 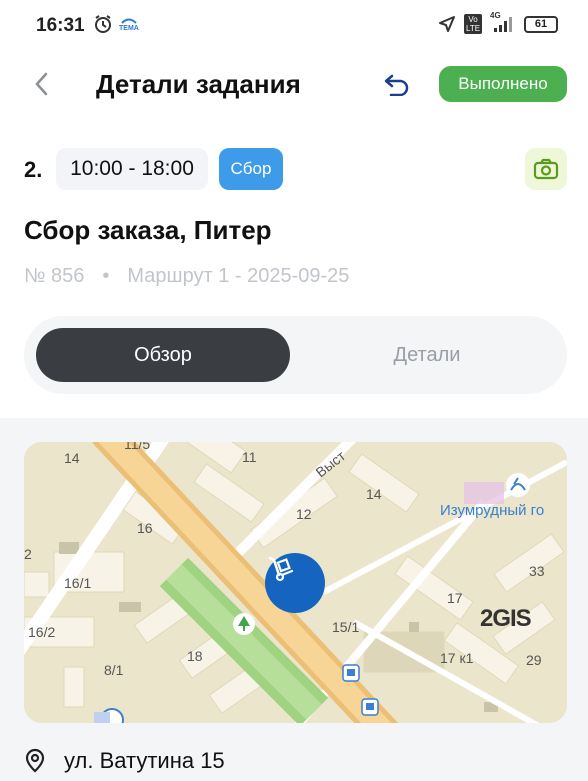 What do you see at coordinates (492, 510) in the screenshot?
I see `map-poi-label: Изумрудный го` at bounding box center [492, 510].